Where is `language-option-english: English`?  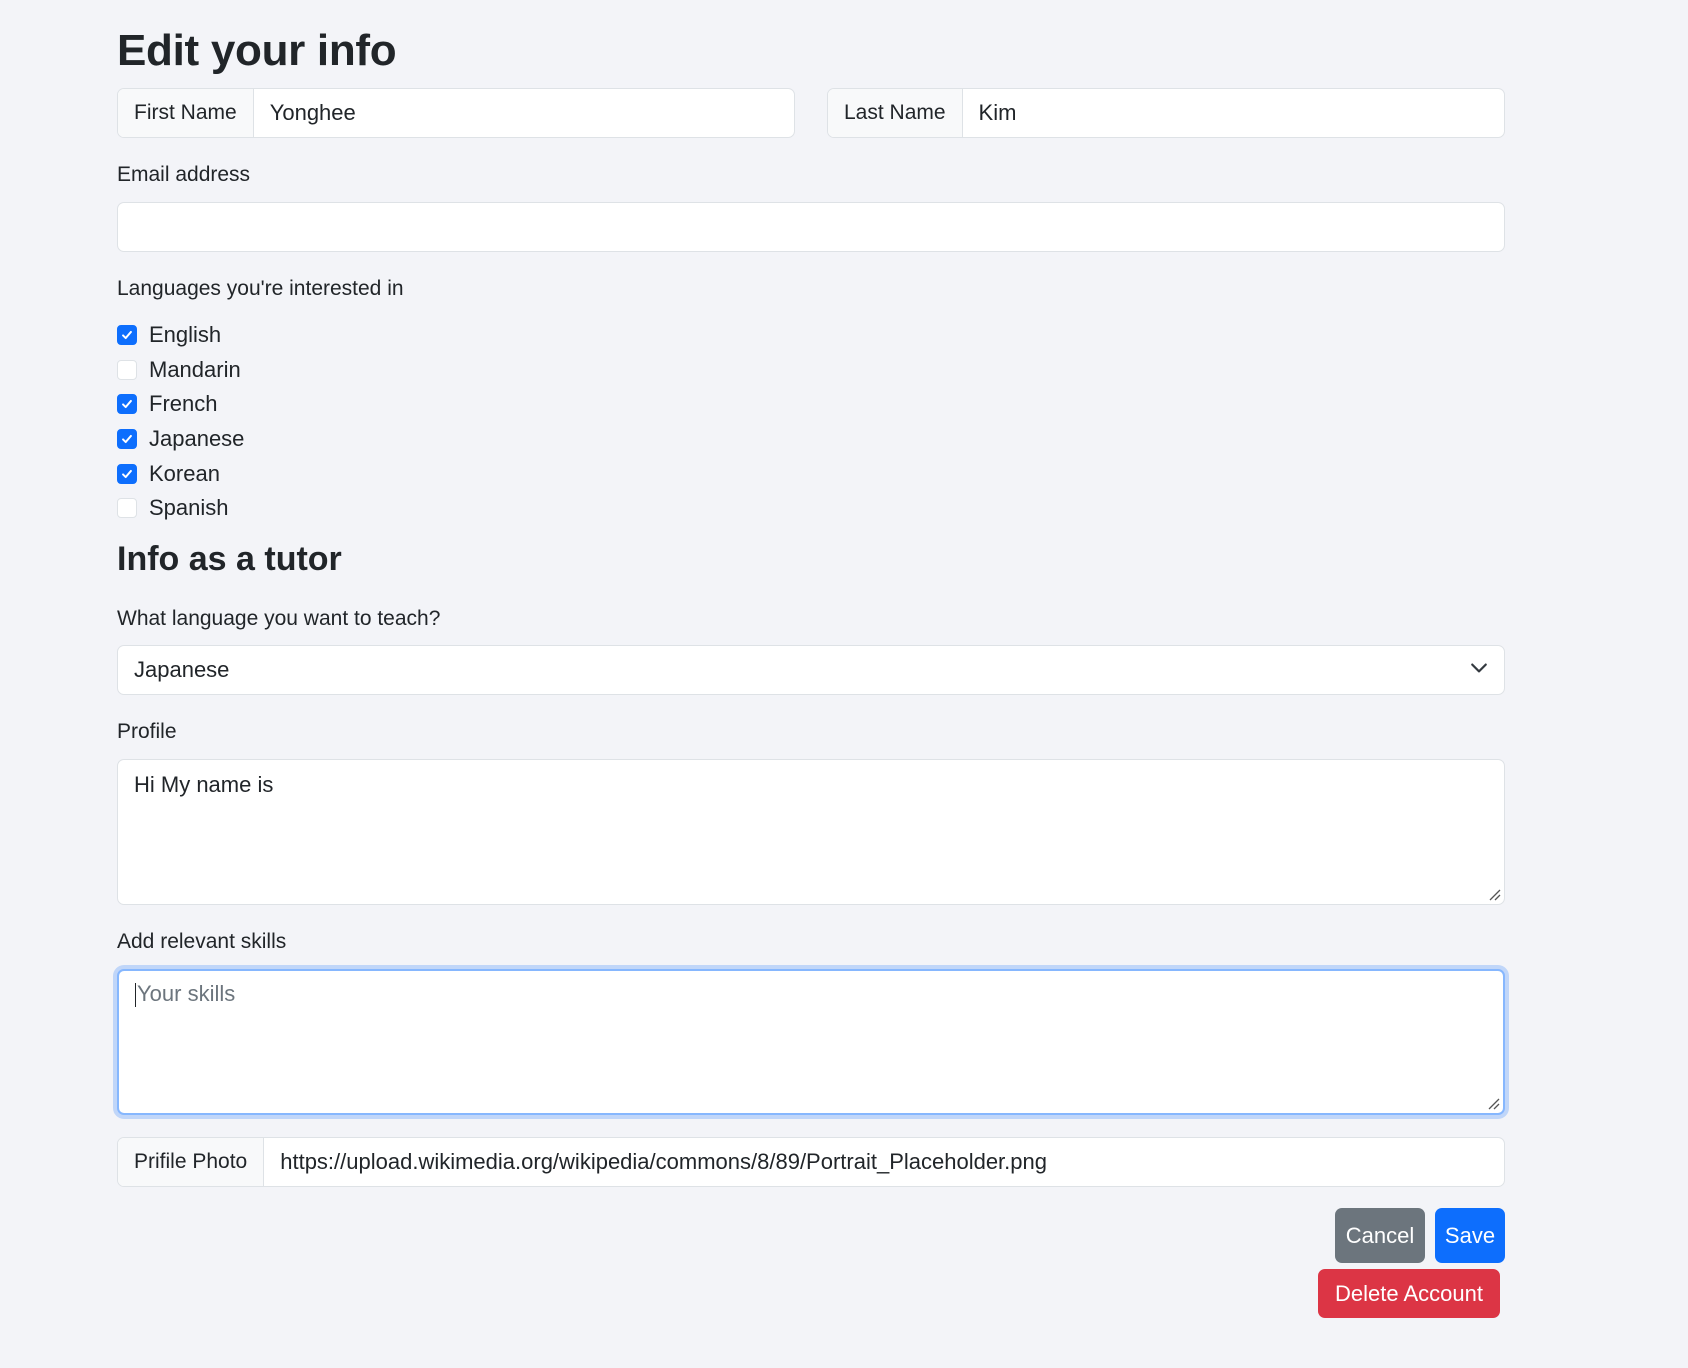
language-option-english: English is located at coordinates (180, 335).